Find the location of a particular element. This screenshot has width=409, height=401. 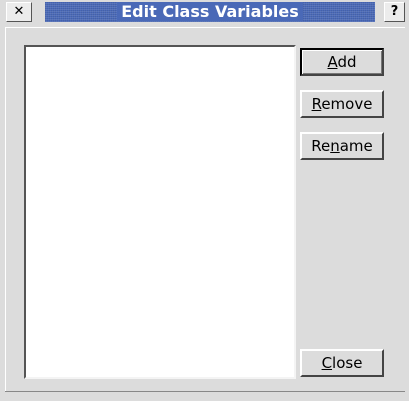

rename-button-mnemonic: n is located at coordinates (335, 146).